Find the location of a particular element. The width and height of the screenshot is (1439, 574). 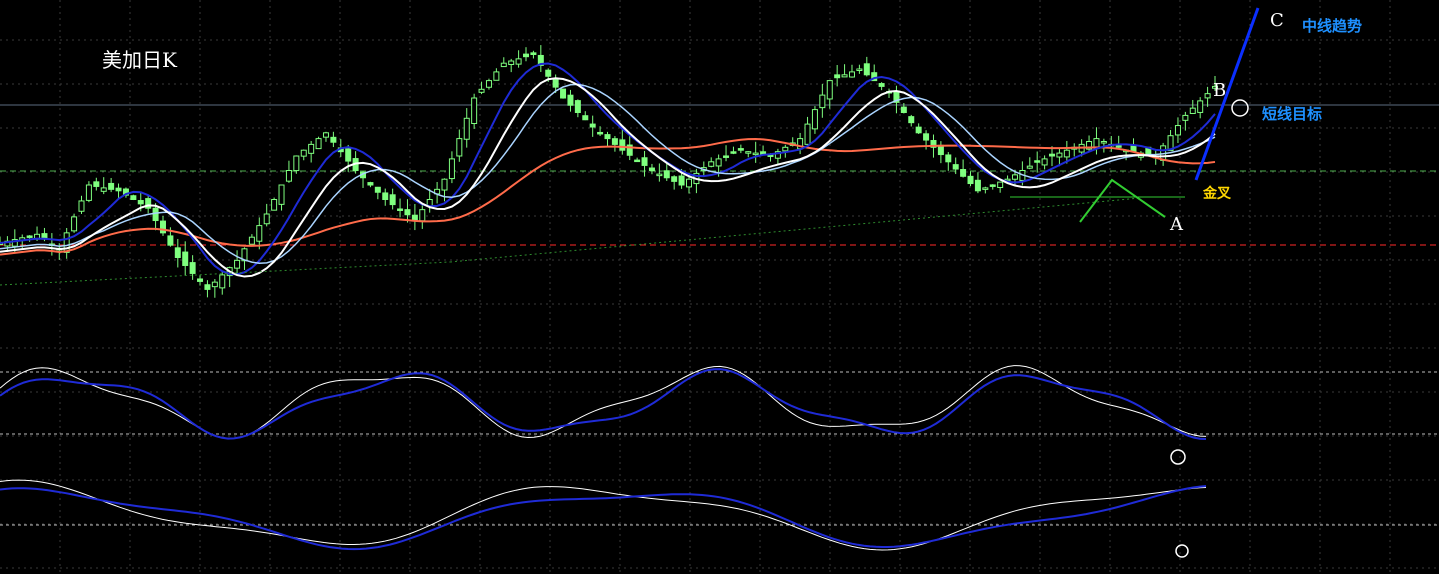

annotation-a: A is located at coordinates (1176, 224).